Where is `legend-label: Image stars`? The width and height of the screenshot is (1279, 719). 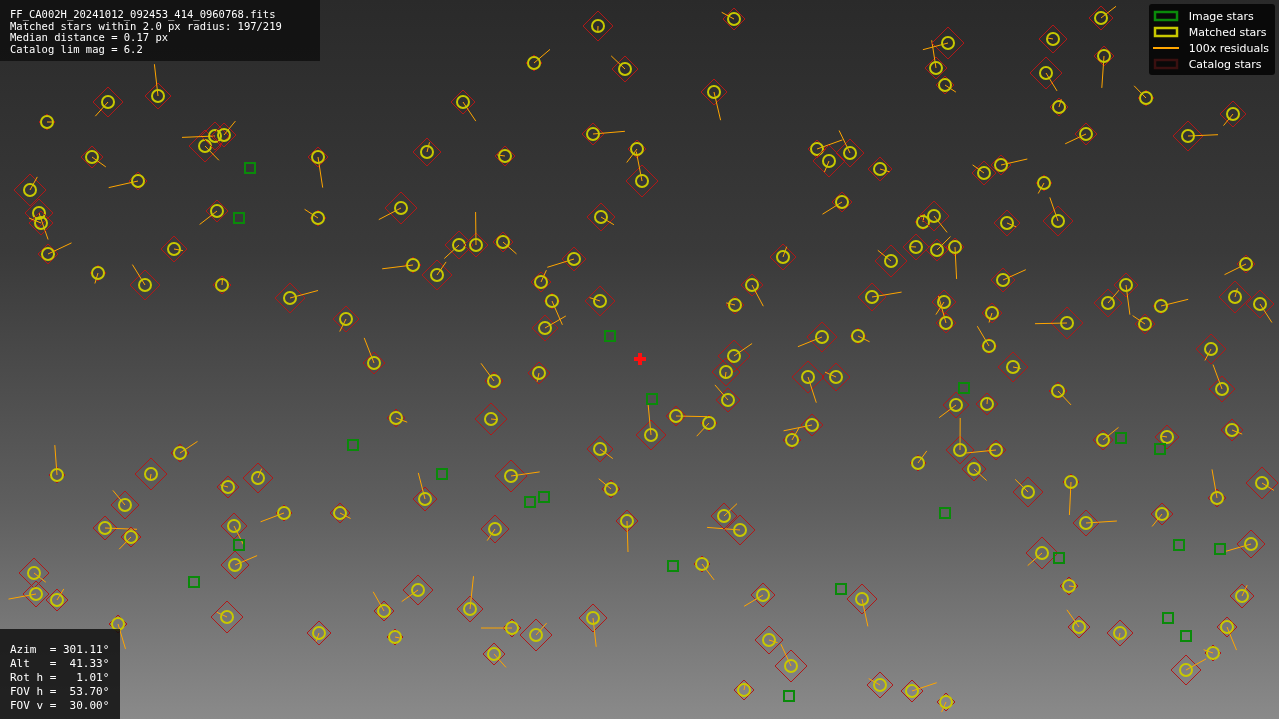
legend-label: Image stars is located at coordinates (1221, 16).